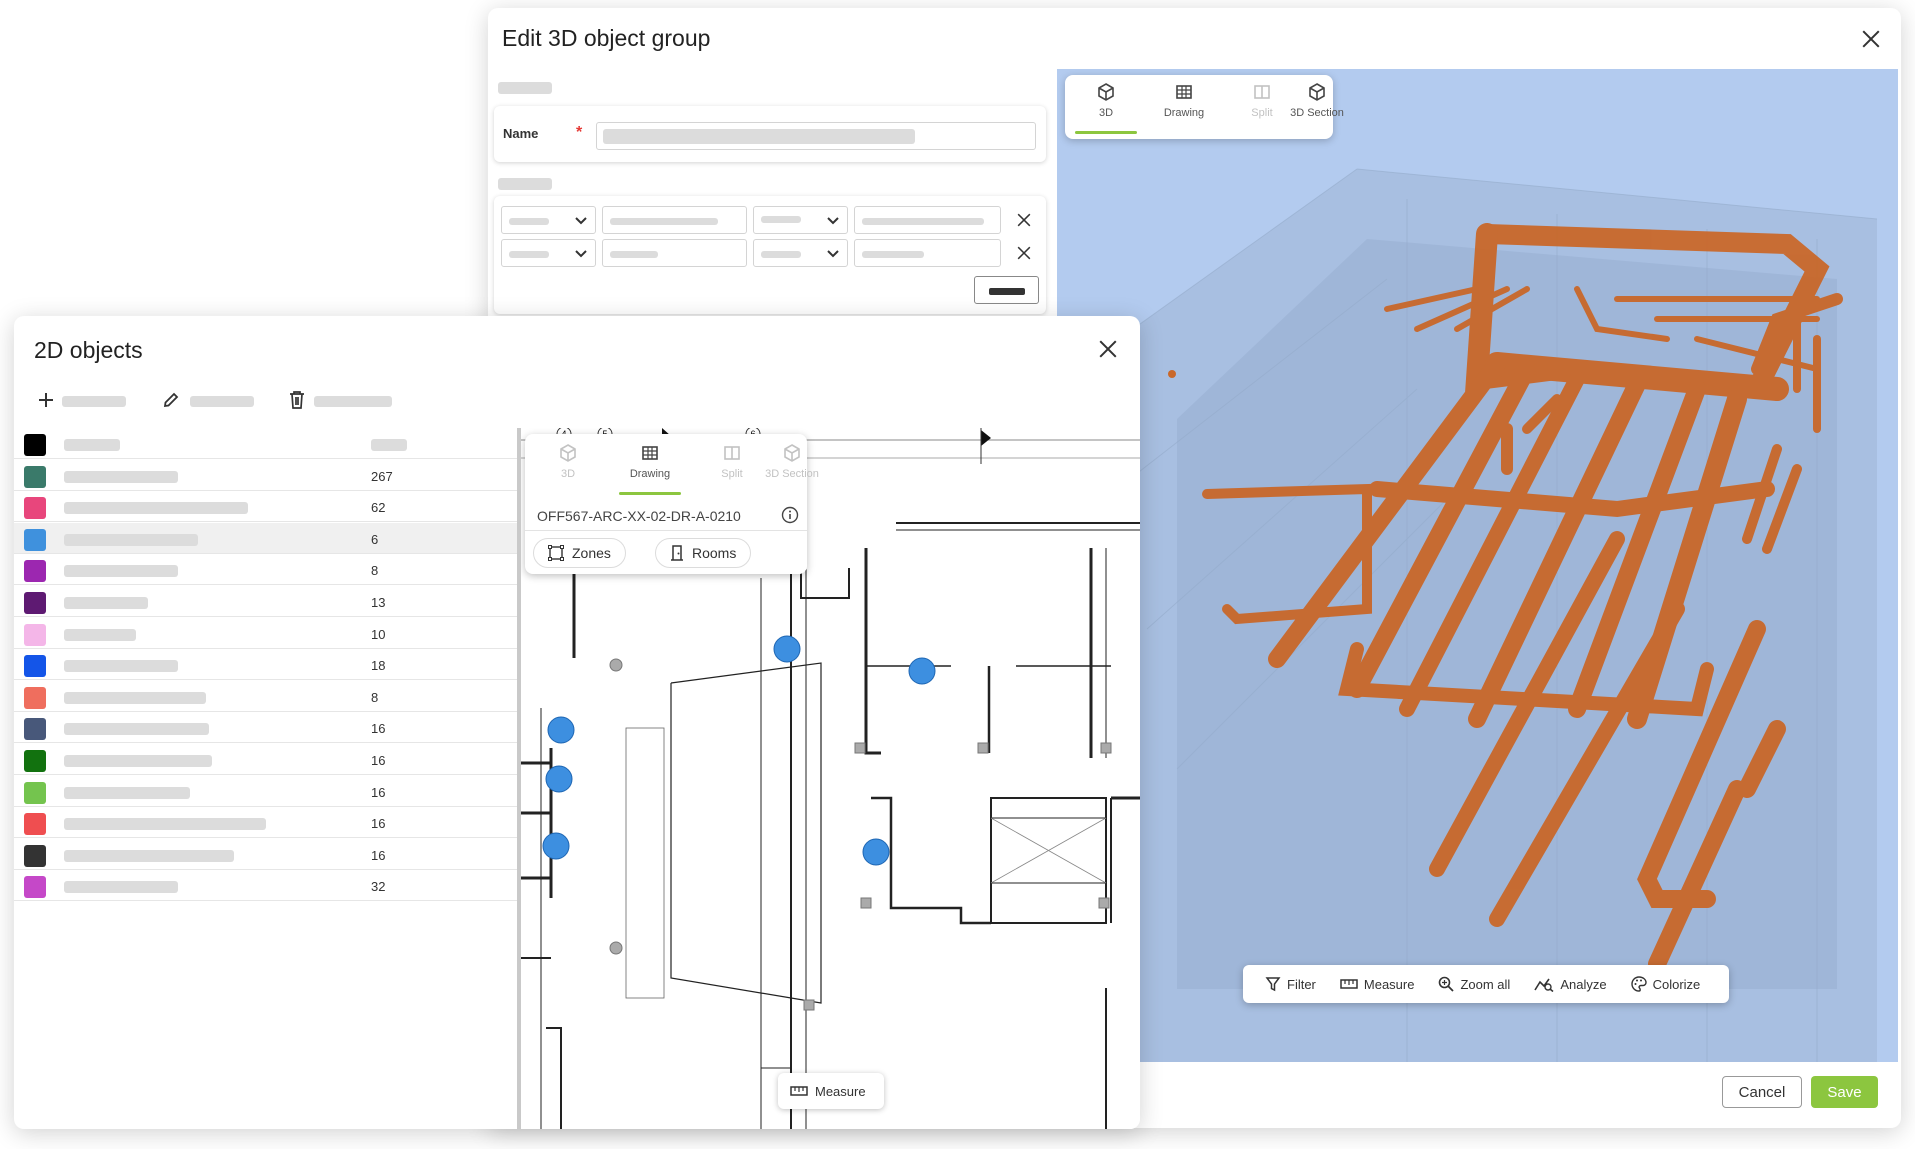 Image resolution: width=1915 pixels, height=1149 pixels. I want to click on info-icon, so click(790, 515).